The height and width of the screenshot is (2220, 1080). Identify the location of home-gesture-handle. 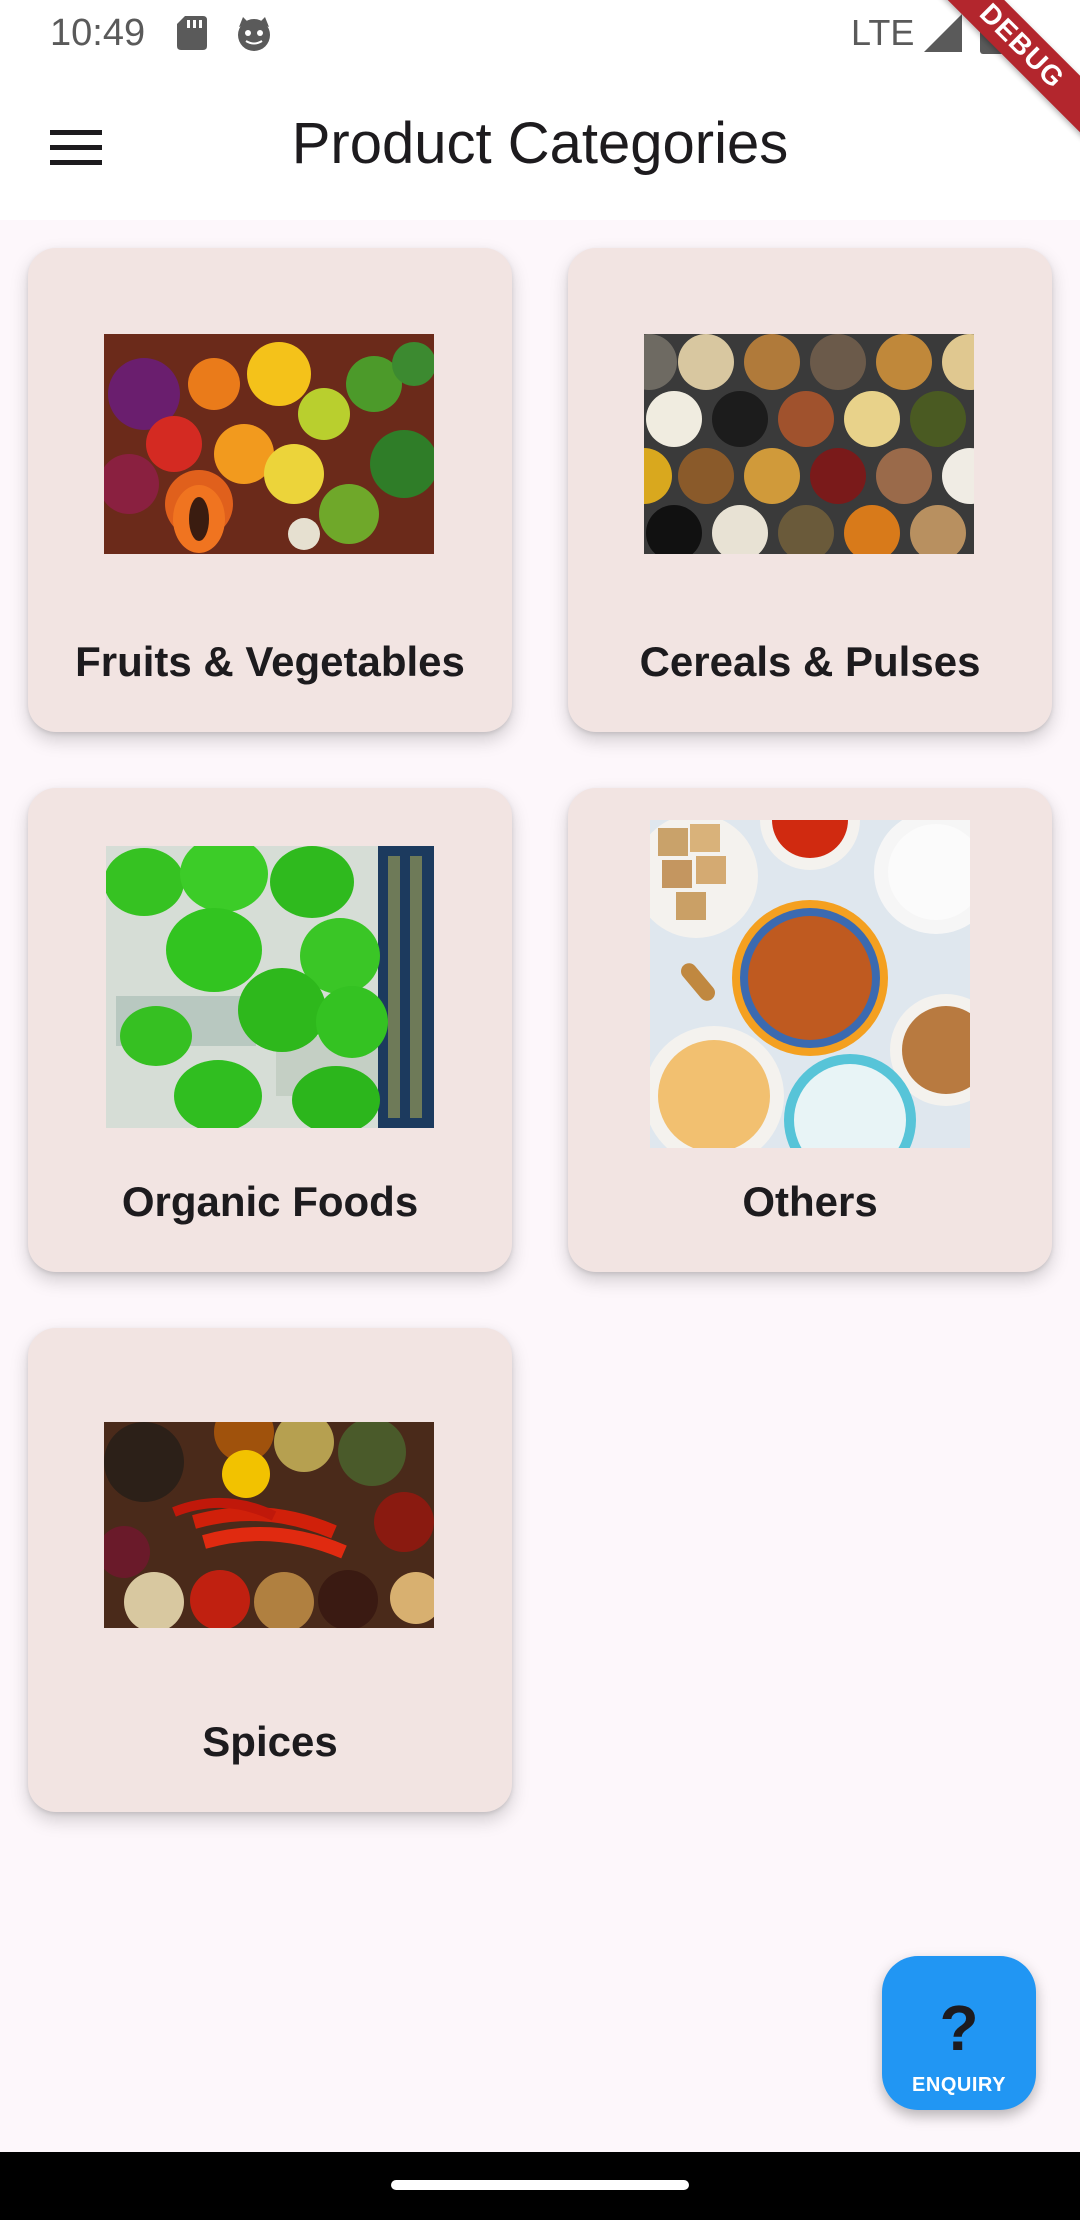
(540, 2185).